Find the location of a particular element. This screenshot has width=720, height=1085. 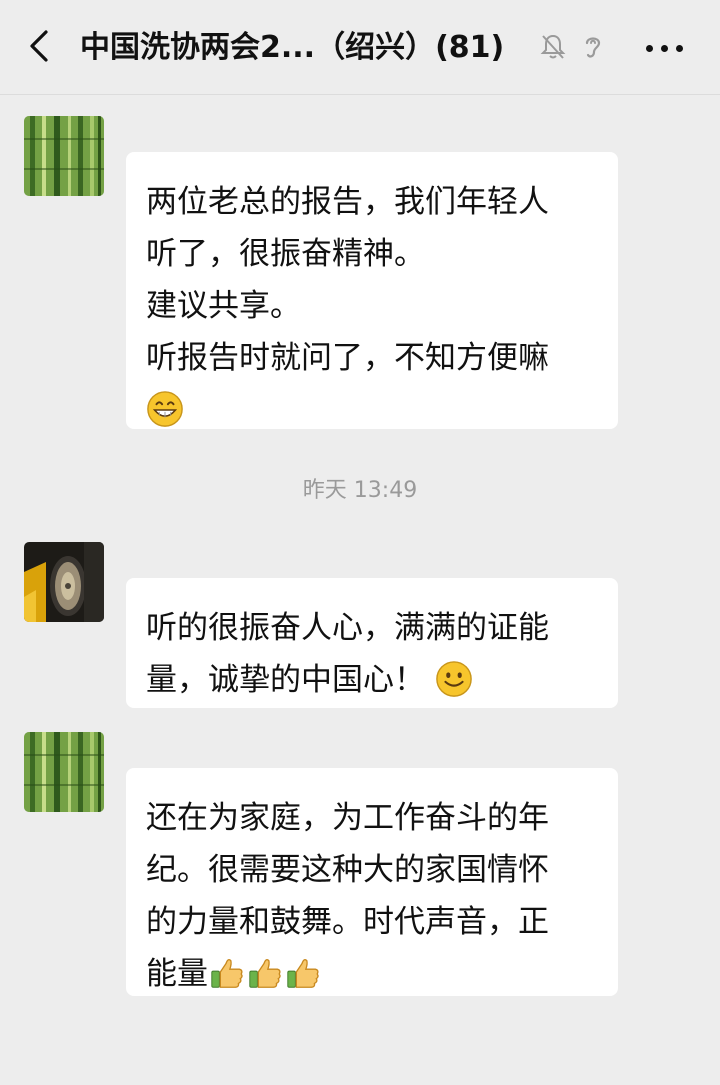

message-line: 量，诚挚的中国心！ is located at coordinates (285, 680).